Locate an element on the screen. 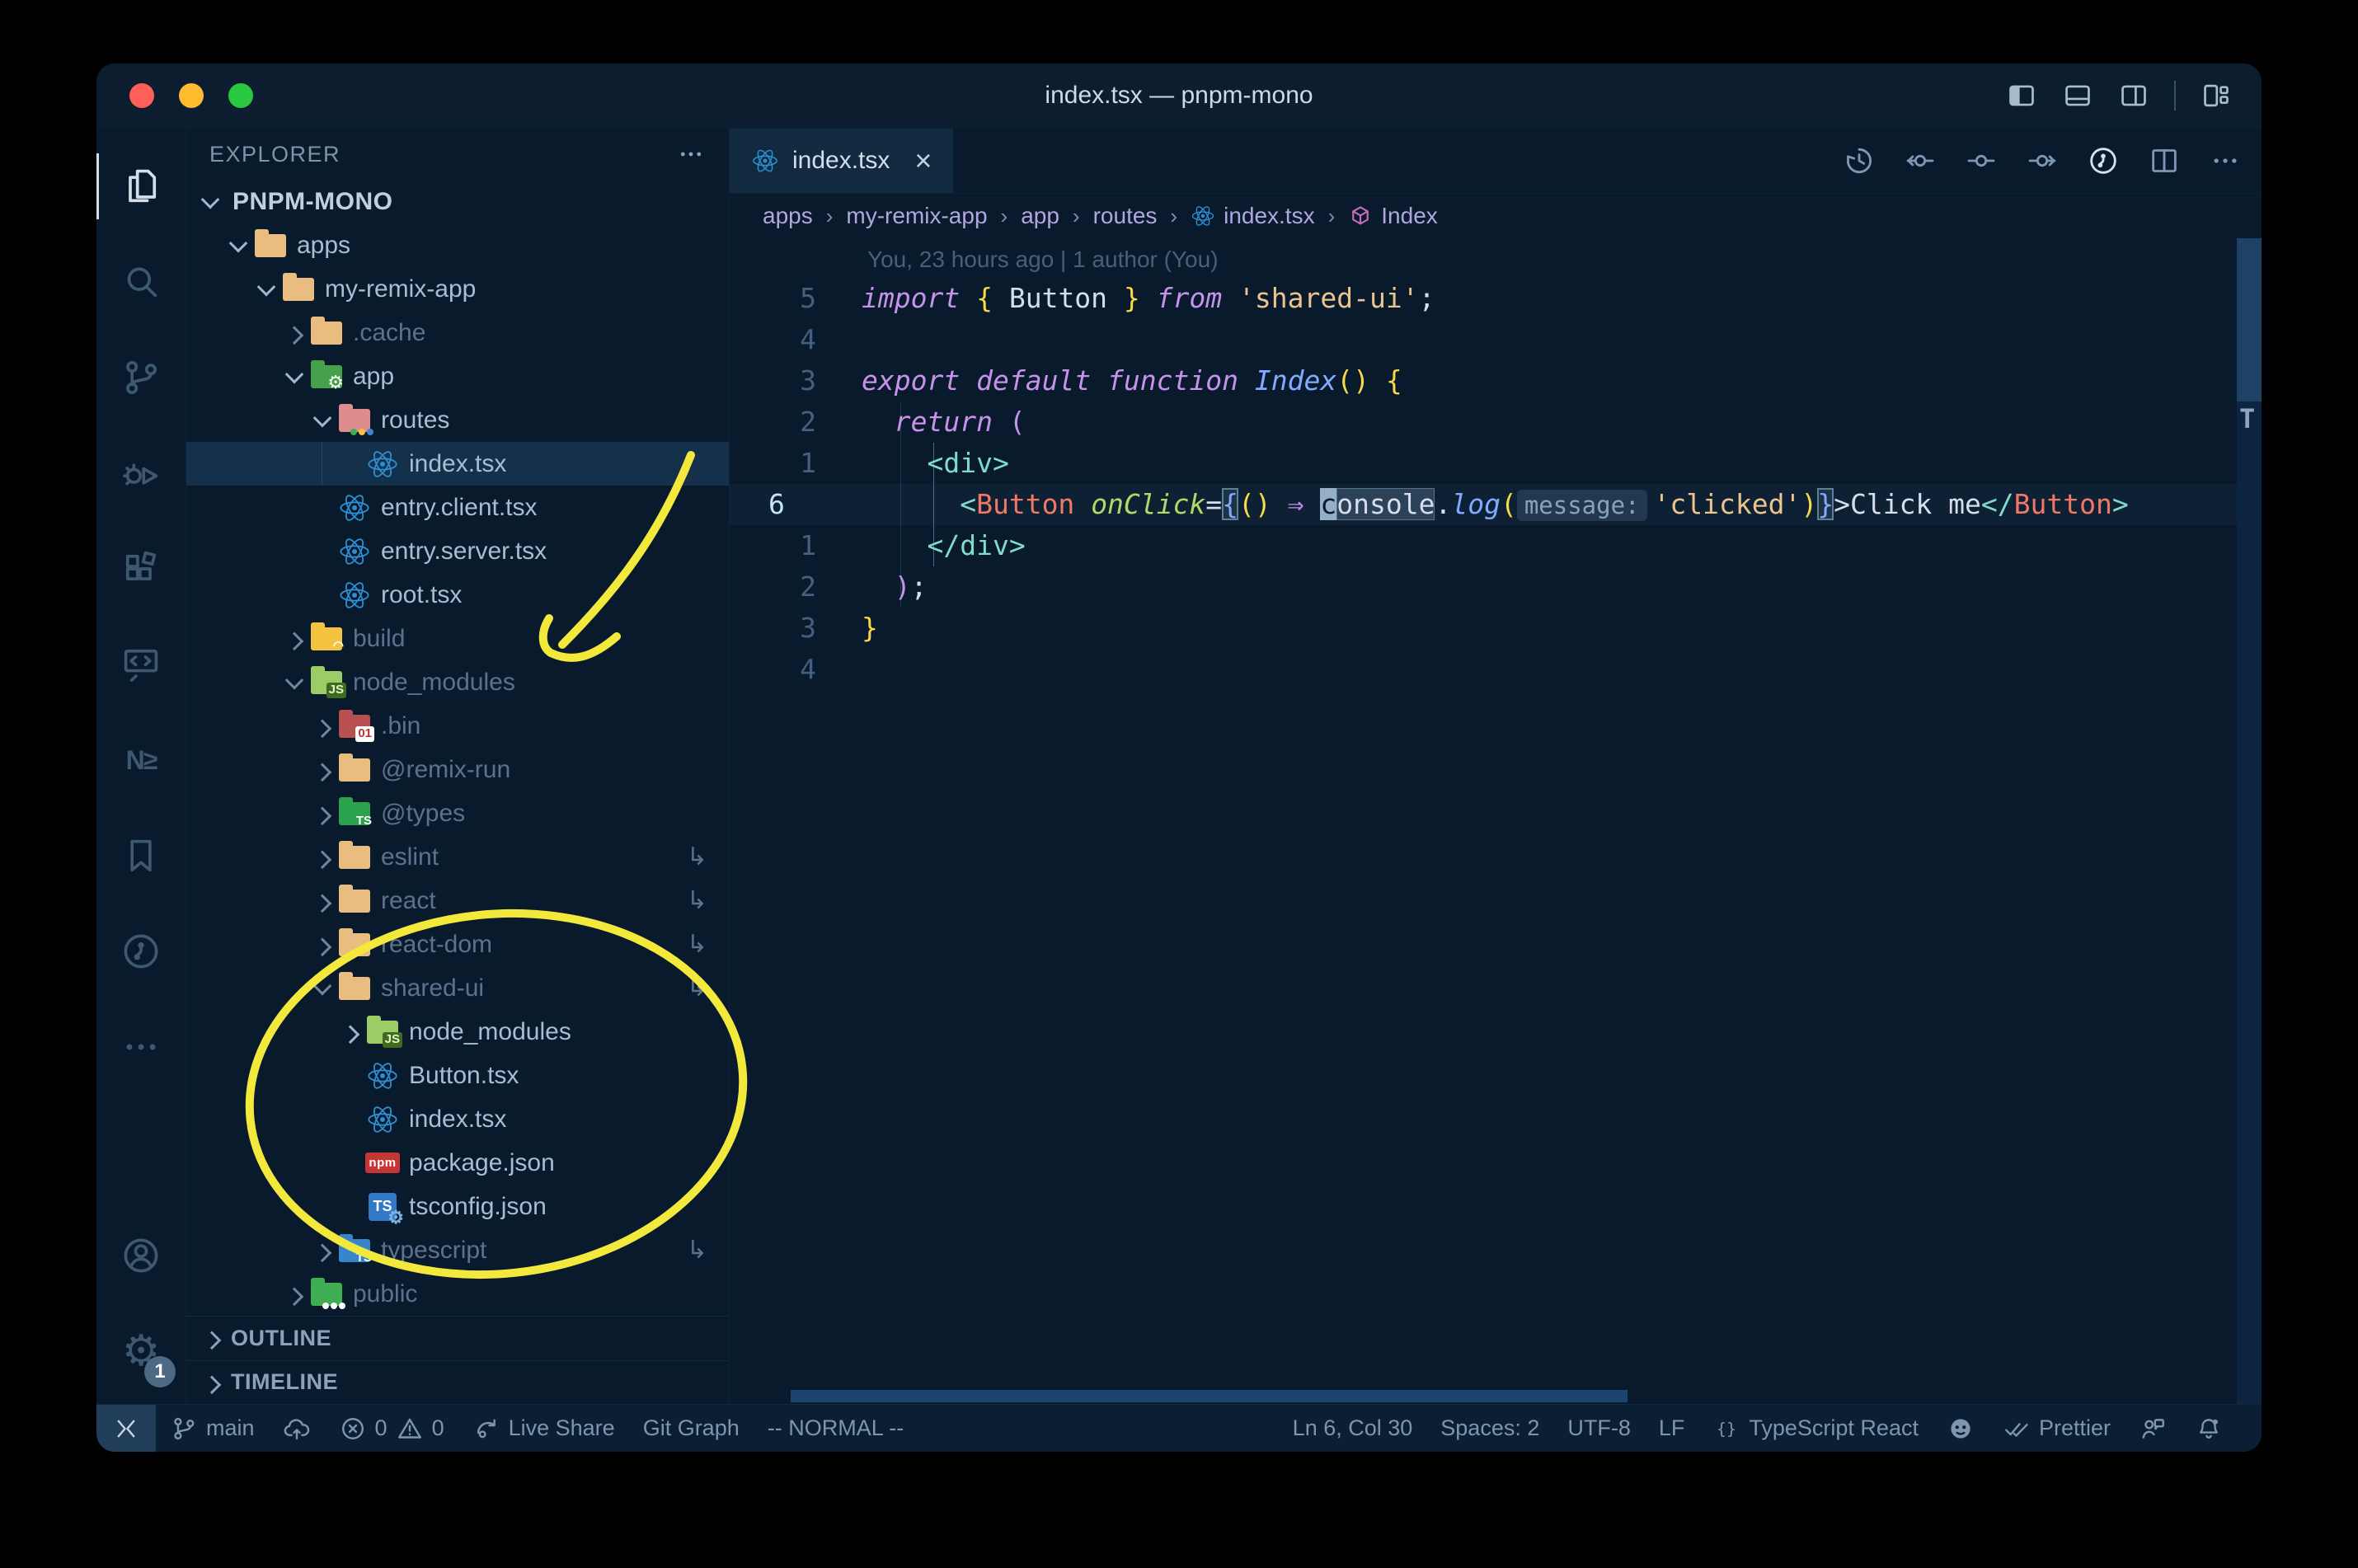 The height and width of the screenshot is (1568, 2358). status-encoding: UTF-8 is located at coordinates (1599, 1428).